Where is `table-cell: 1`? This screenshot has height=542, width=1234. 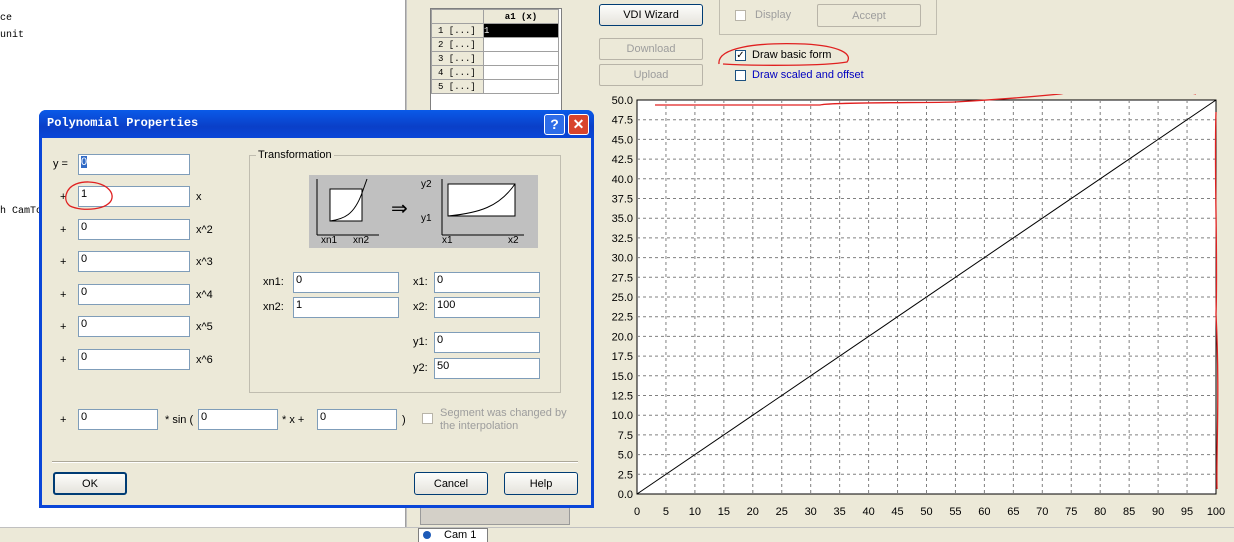 table-cell: 1 is located at coordinates (521, 30).